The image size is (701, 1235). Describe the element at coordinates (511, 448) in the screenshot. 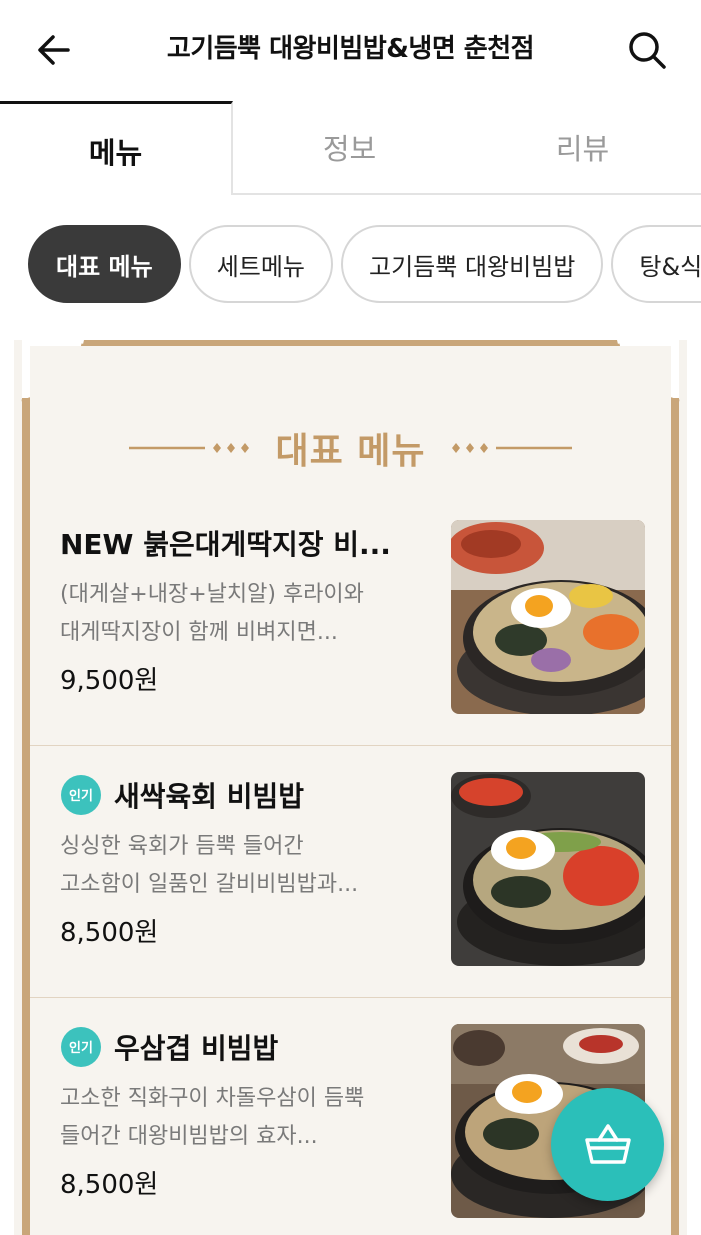

I see `ornament-right-icon` at that location.